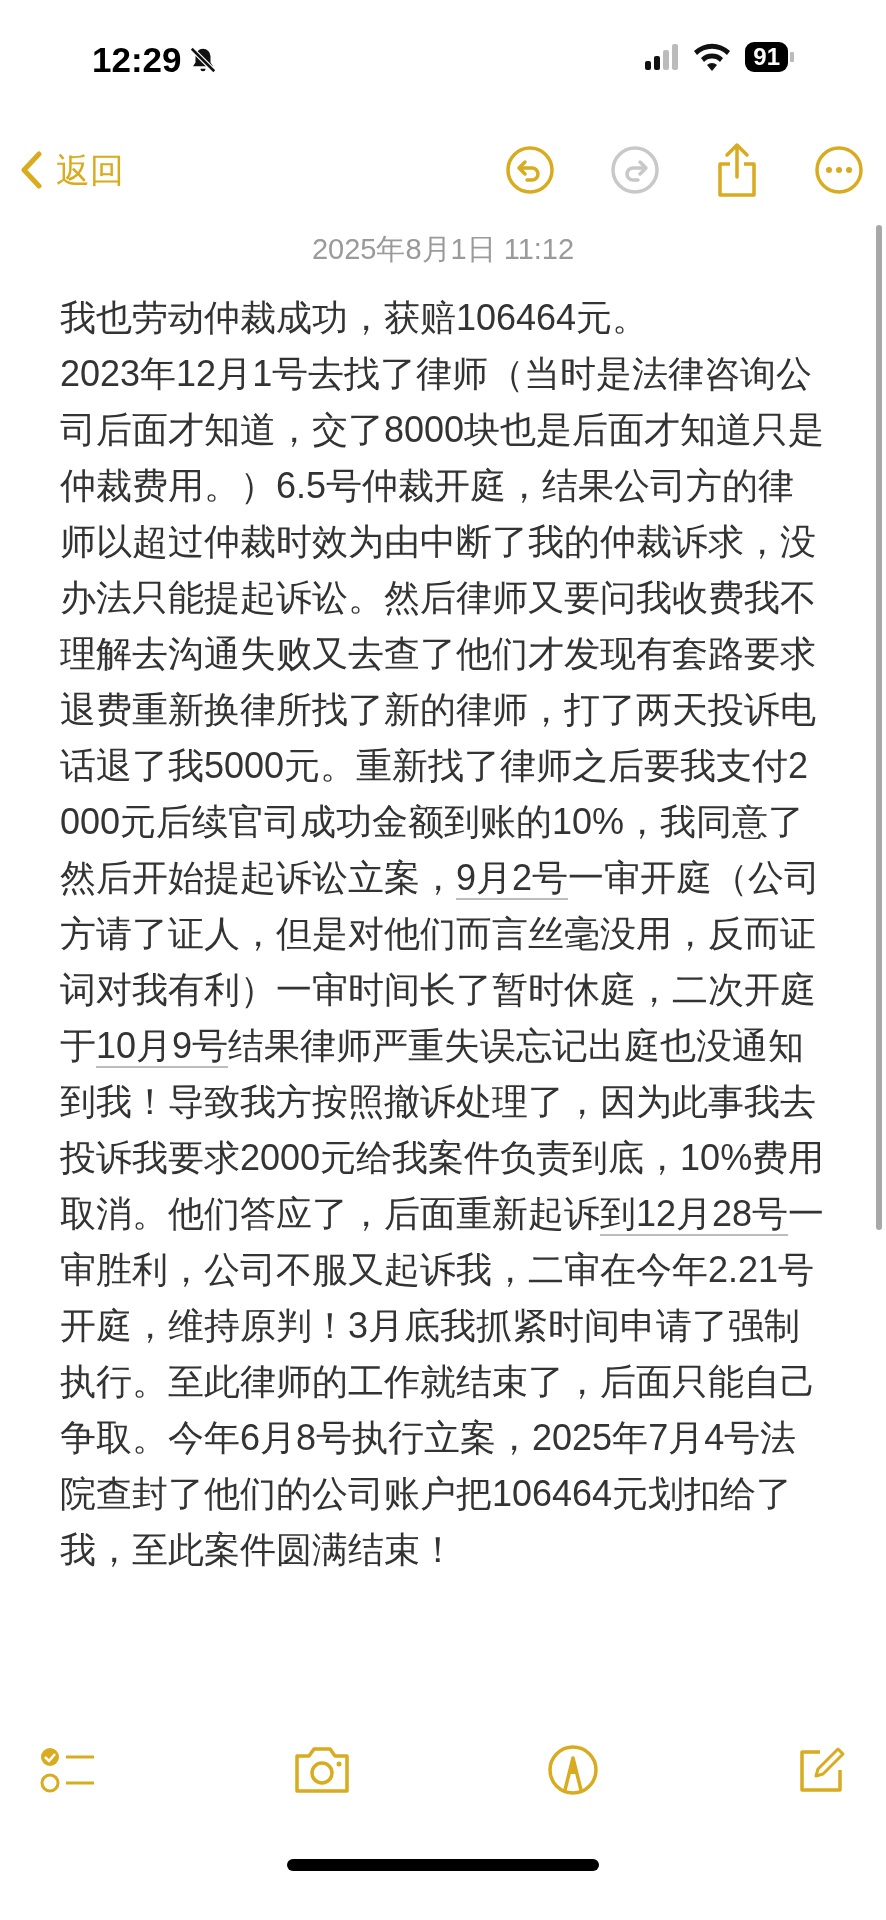 The image size is (886, 1920). I want to click on share-button, so click(737, 170).